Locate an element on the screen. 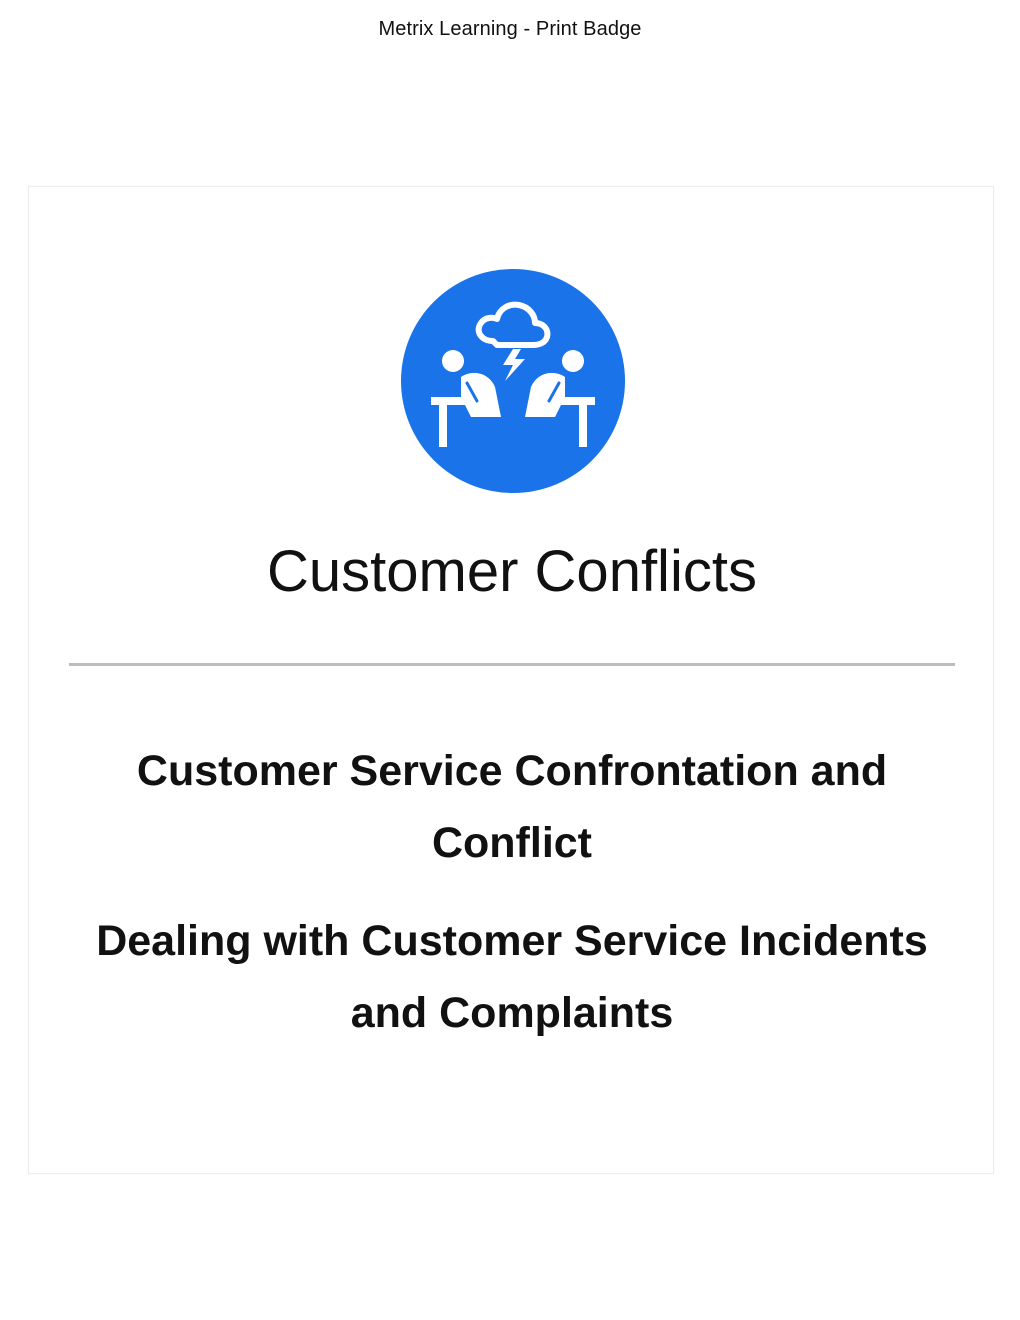 The width and height of the screenshot is (1020, 1320). badge-name: Customer Conflicts is located at coordinates (512, 571).